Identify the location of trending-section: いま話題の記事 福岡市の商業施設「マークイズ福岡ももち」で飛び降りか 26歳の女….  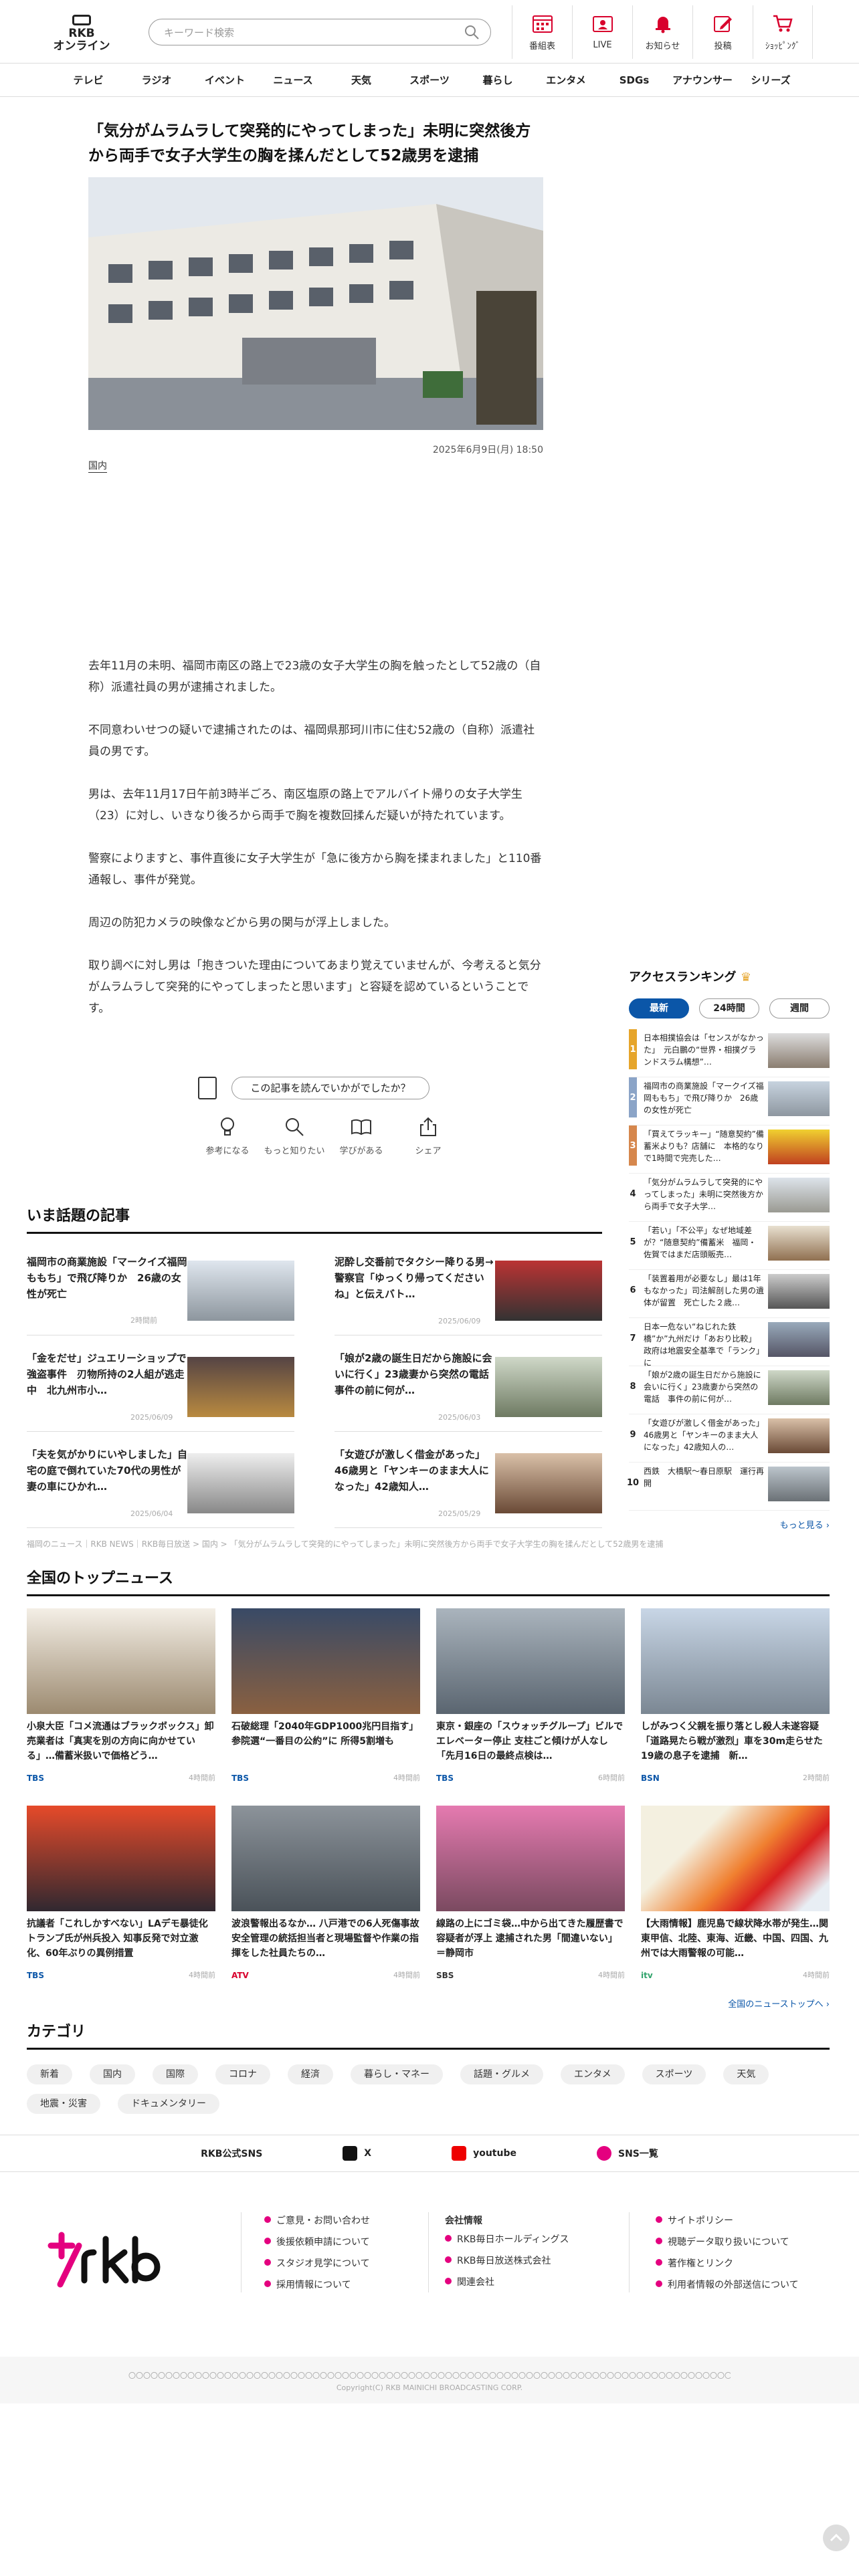
(314, 1370).